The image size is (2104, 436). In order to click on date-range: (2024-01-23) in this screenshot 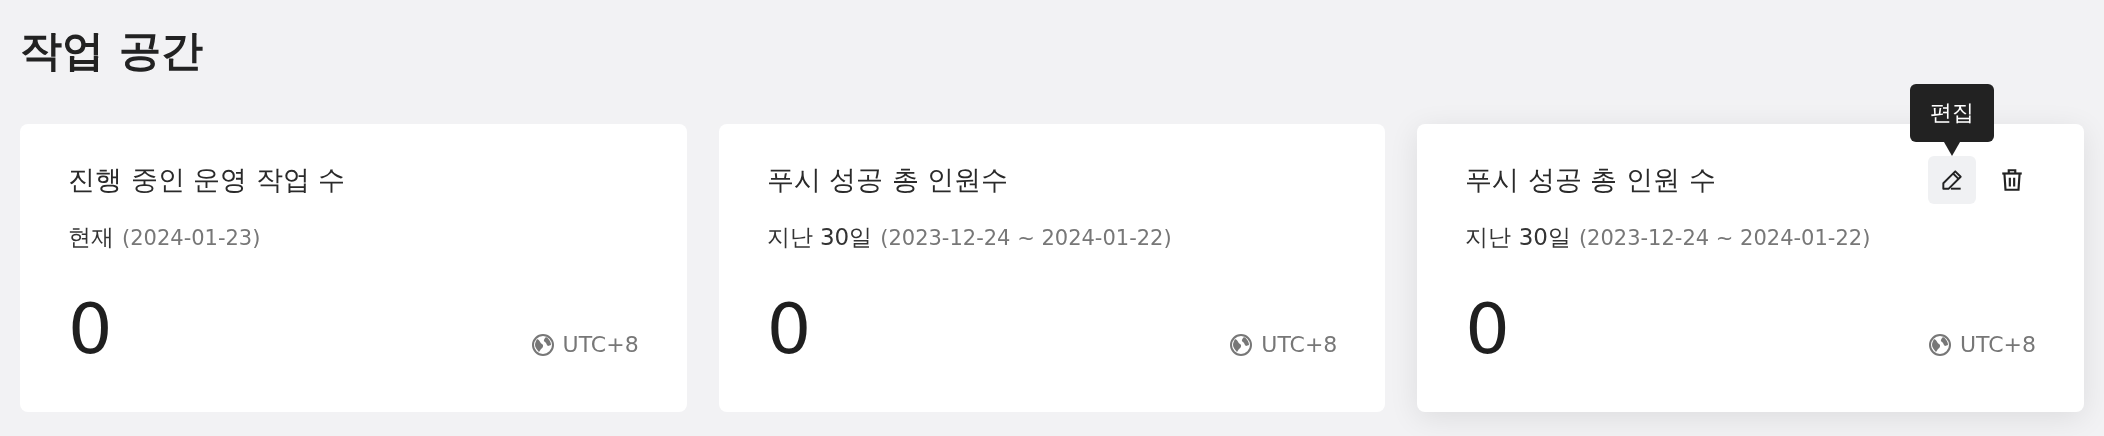, I will do `click(191, 238)`.